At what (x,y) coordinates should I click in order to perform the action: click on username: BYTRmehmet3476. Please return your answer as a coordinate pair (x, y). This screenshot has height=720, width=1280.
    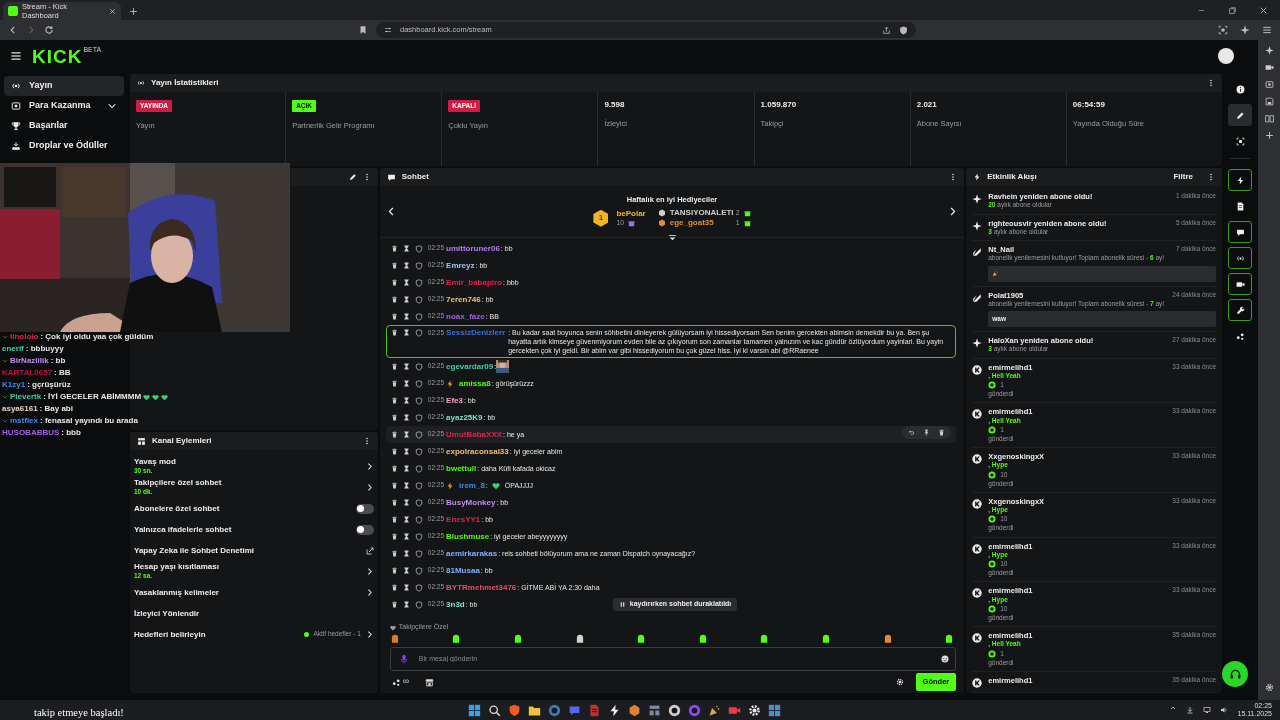
    Looking at the image, I should click on (481, 587).